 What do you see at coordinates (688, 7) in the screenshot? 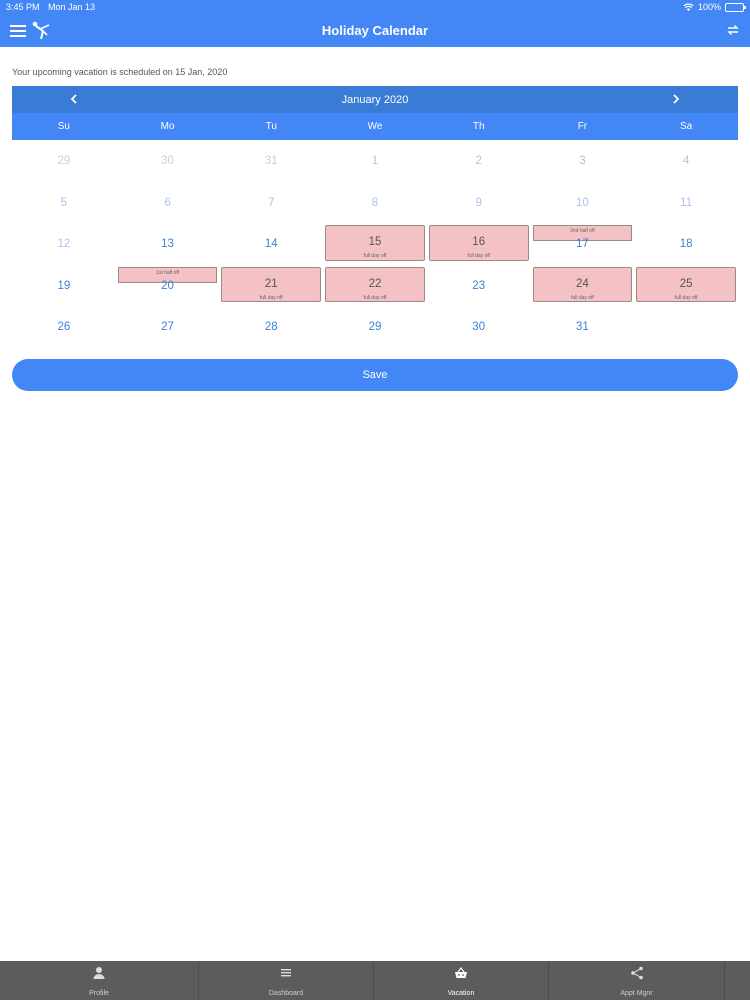
I see `wifi-icon` at bounding box center [688, 7].